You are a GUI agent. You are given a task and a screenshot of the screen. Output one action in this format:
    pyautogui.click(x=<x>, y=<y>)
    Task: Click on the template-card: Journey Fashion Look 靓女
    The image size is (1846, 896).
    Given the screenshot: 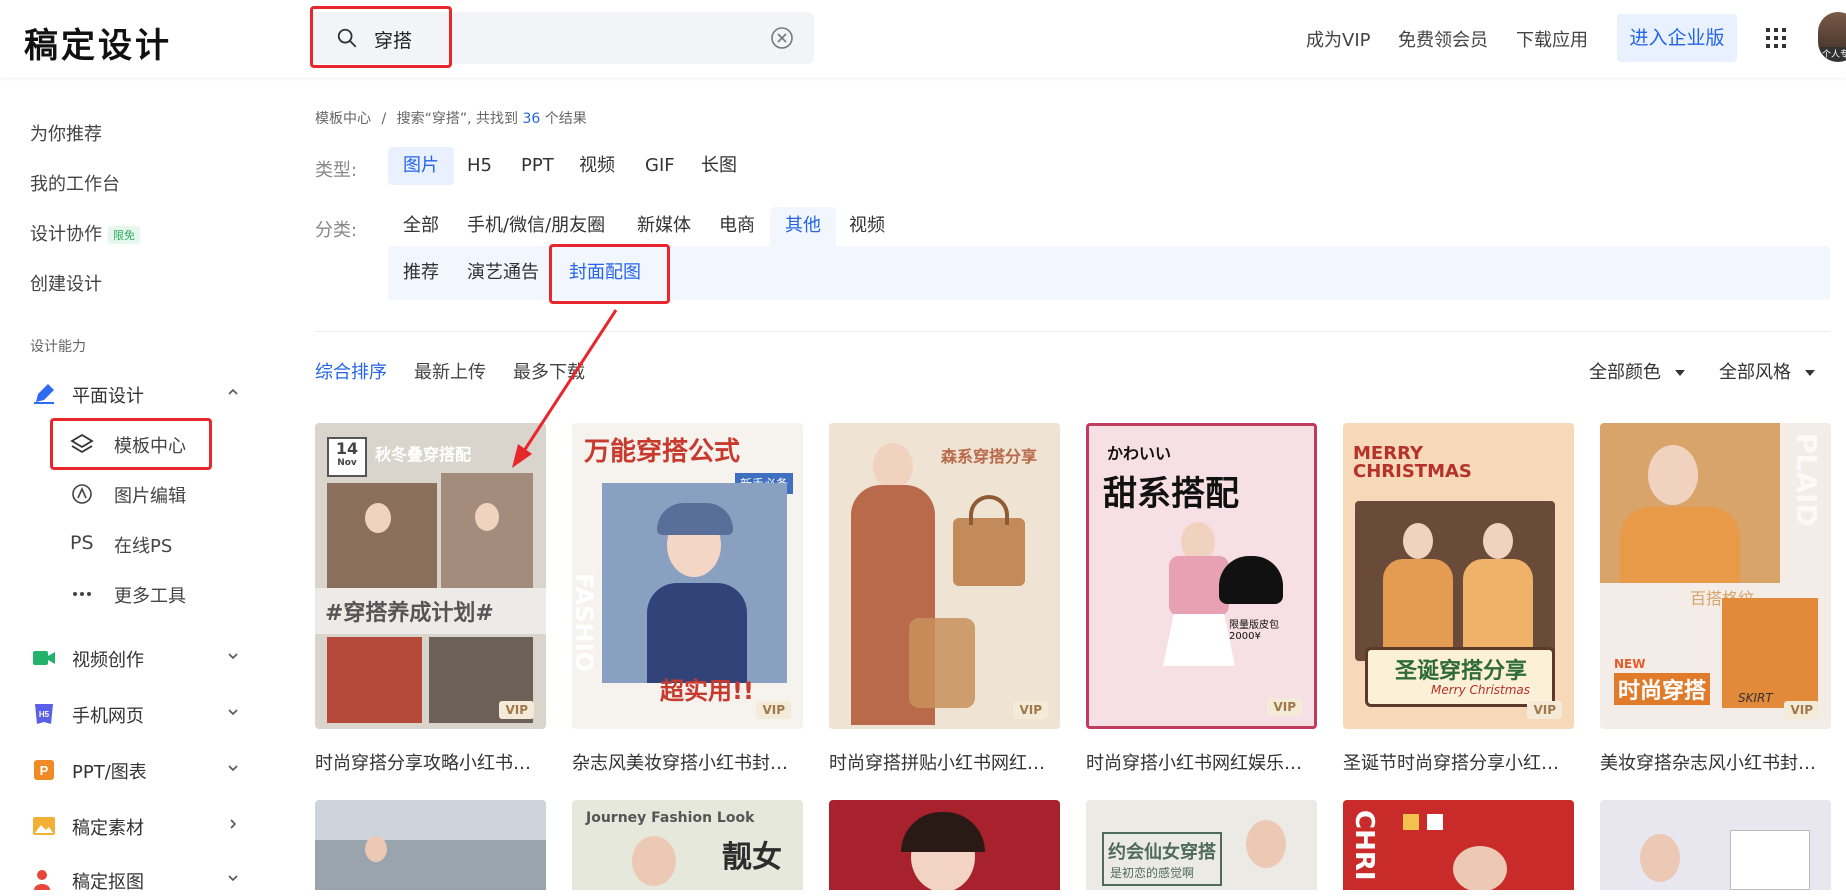 What is the action you would take?
    pyautogui.click(x=687, y=845)
    